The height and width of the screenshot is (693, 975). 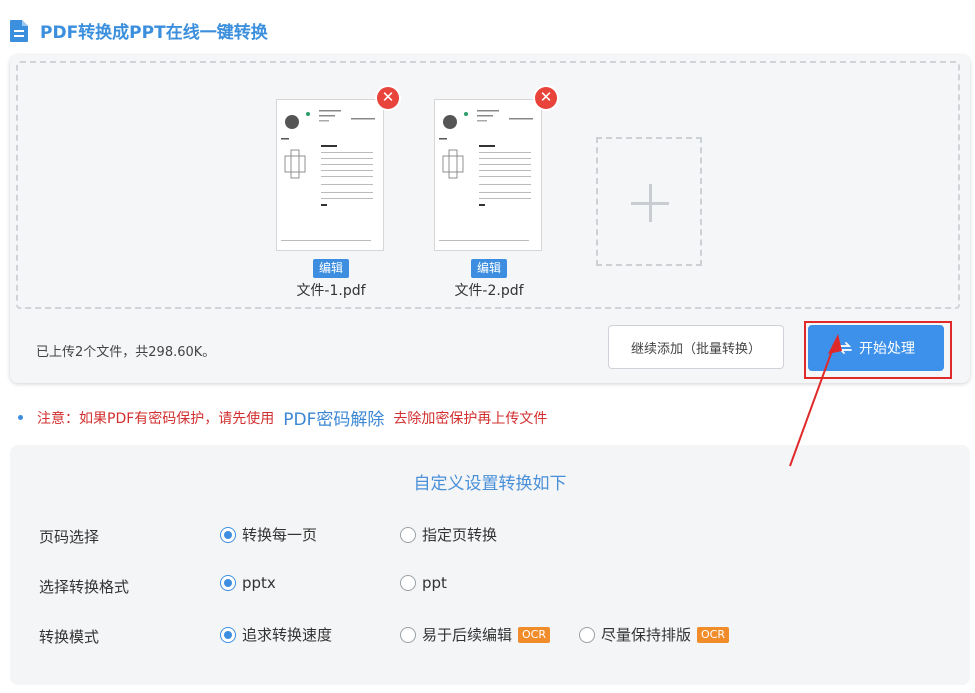 I want to click on bullet-dot, so click(x=20, y=417).